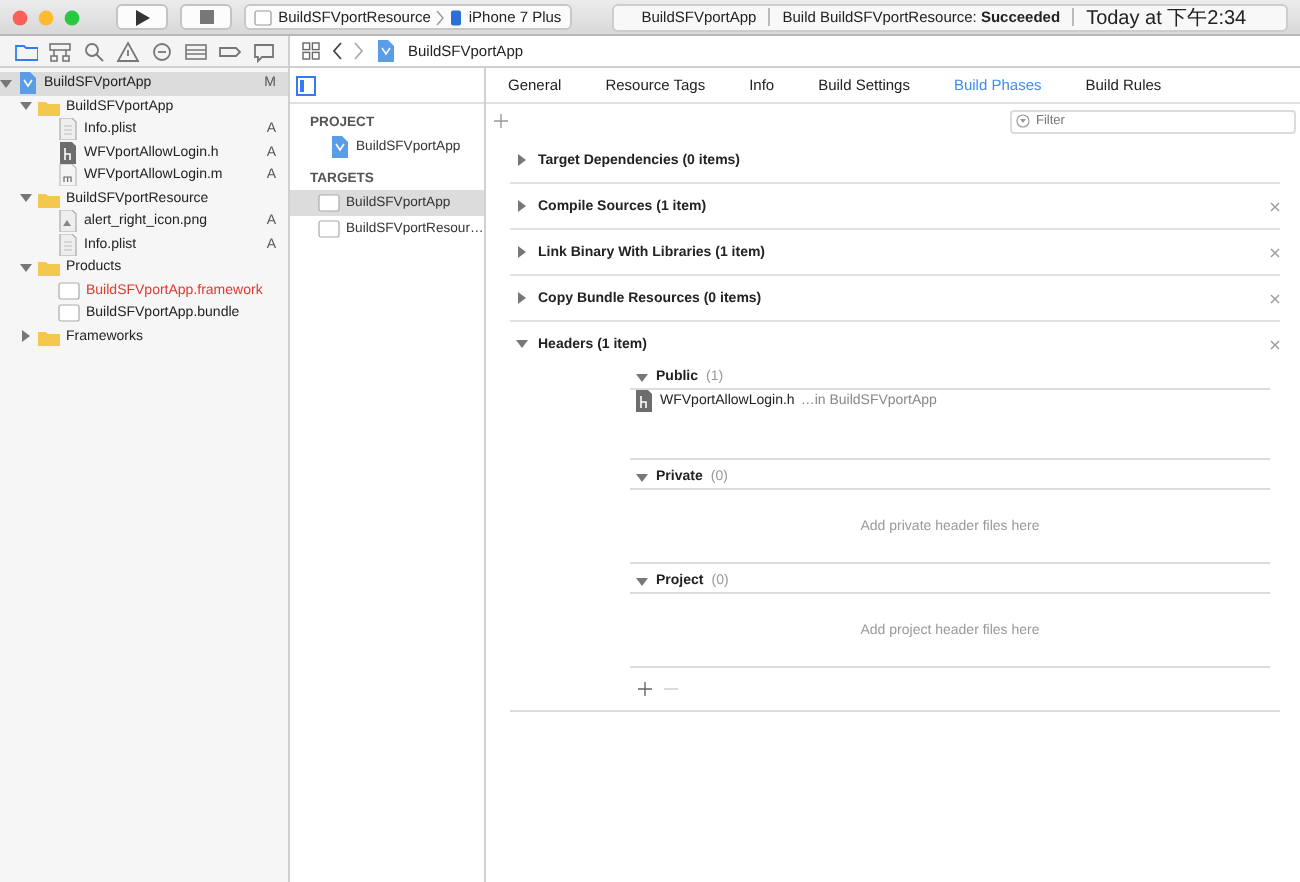 The width and height of the screenshot is (1300, 882). I want to click on build-time: Today at 下午2:34, so click(1166, 18).